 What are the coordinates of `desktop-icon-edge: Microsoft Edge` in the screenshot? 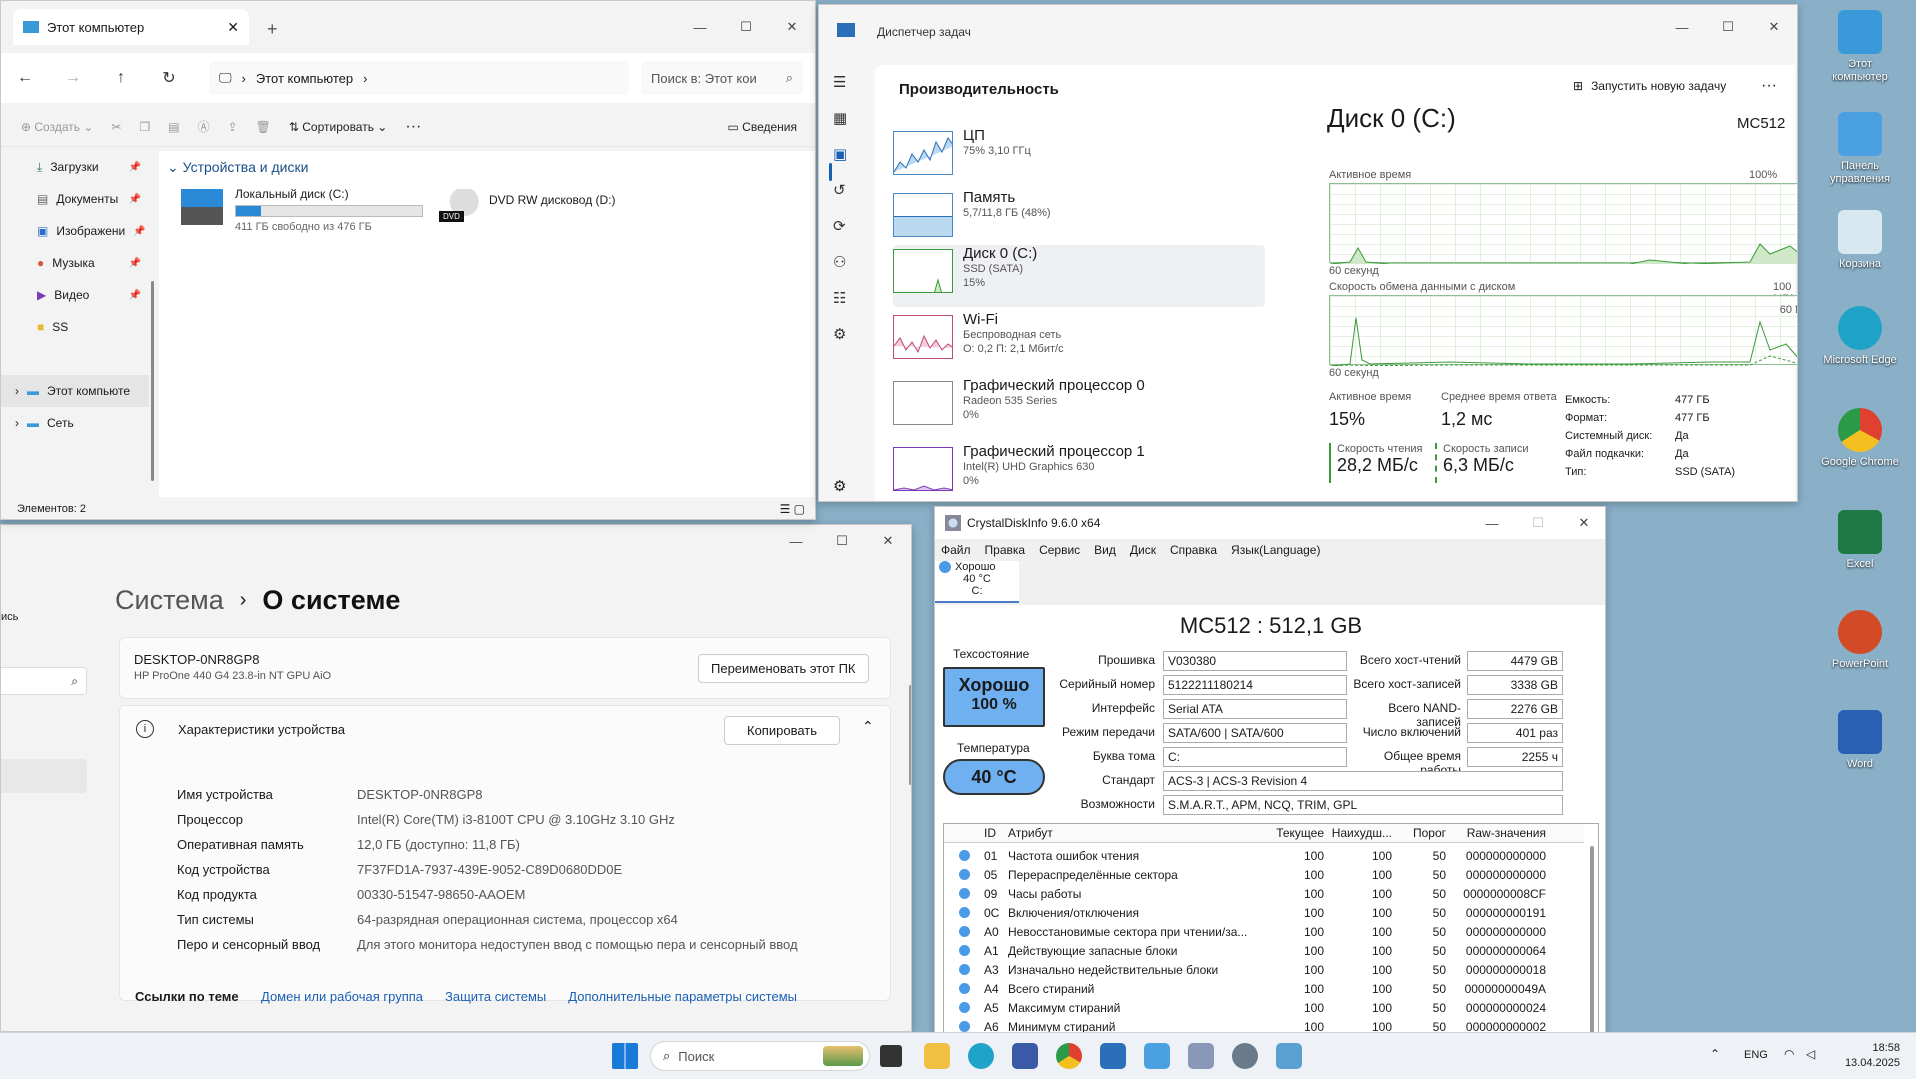 It's located at (1860, 336).